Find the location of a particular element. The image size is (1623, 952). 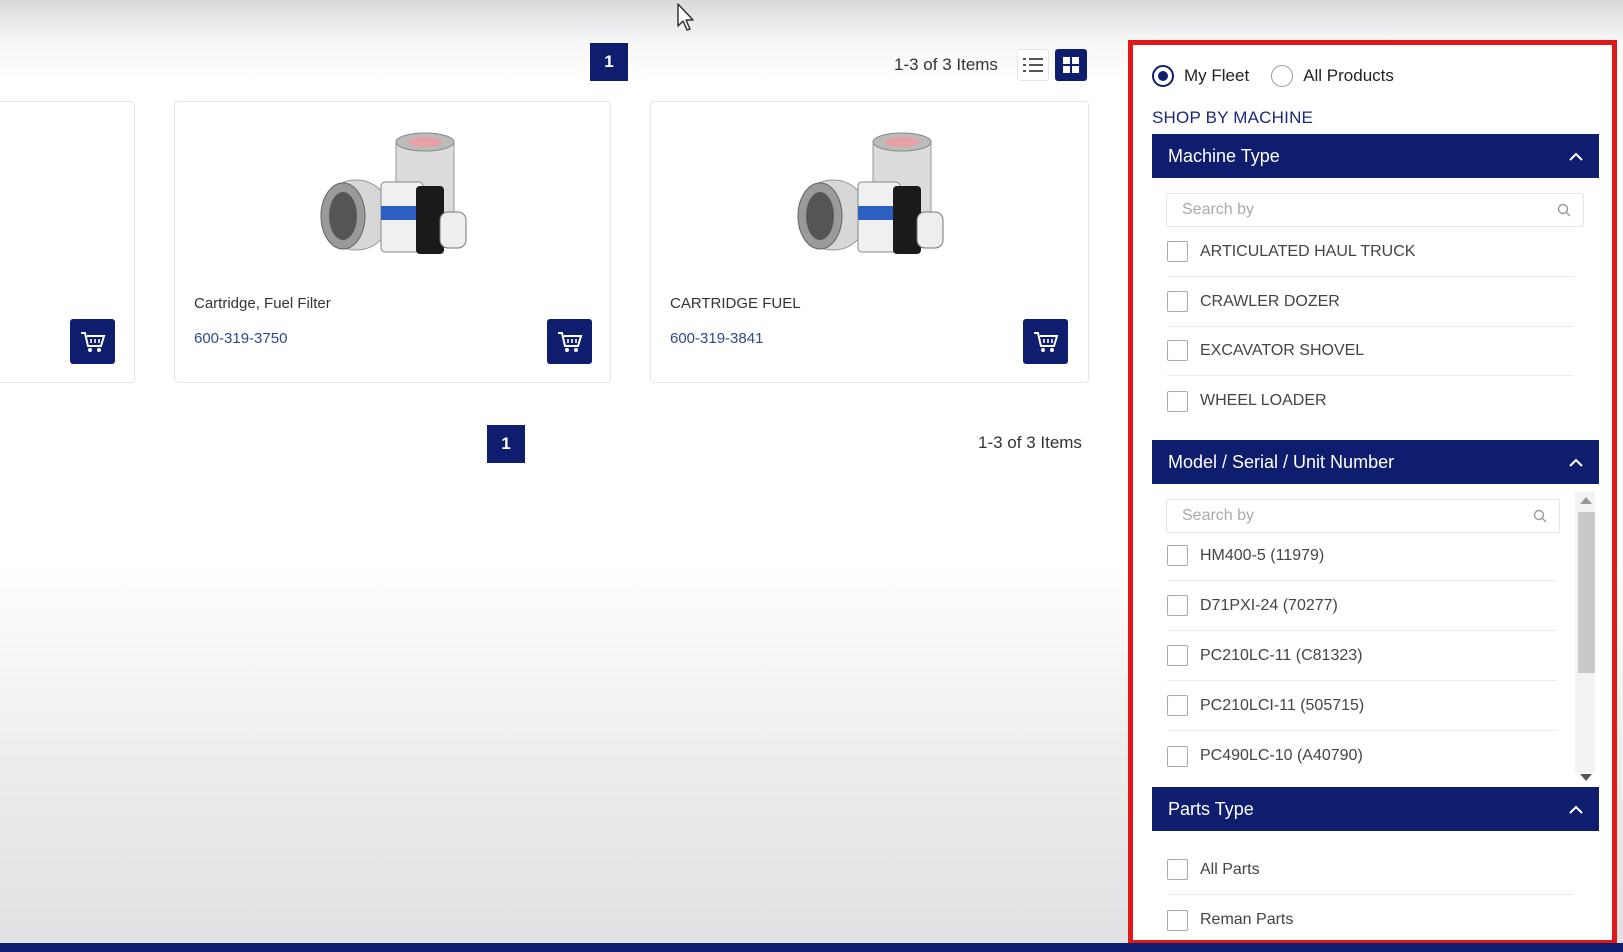

model-serial-option: PC490LC-10 (A40790) is located at coordinates (1362, 756).